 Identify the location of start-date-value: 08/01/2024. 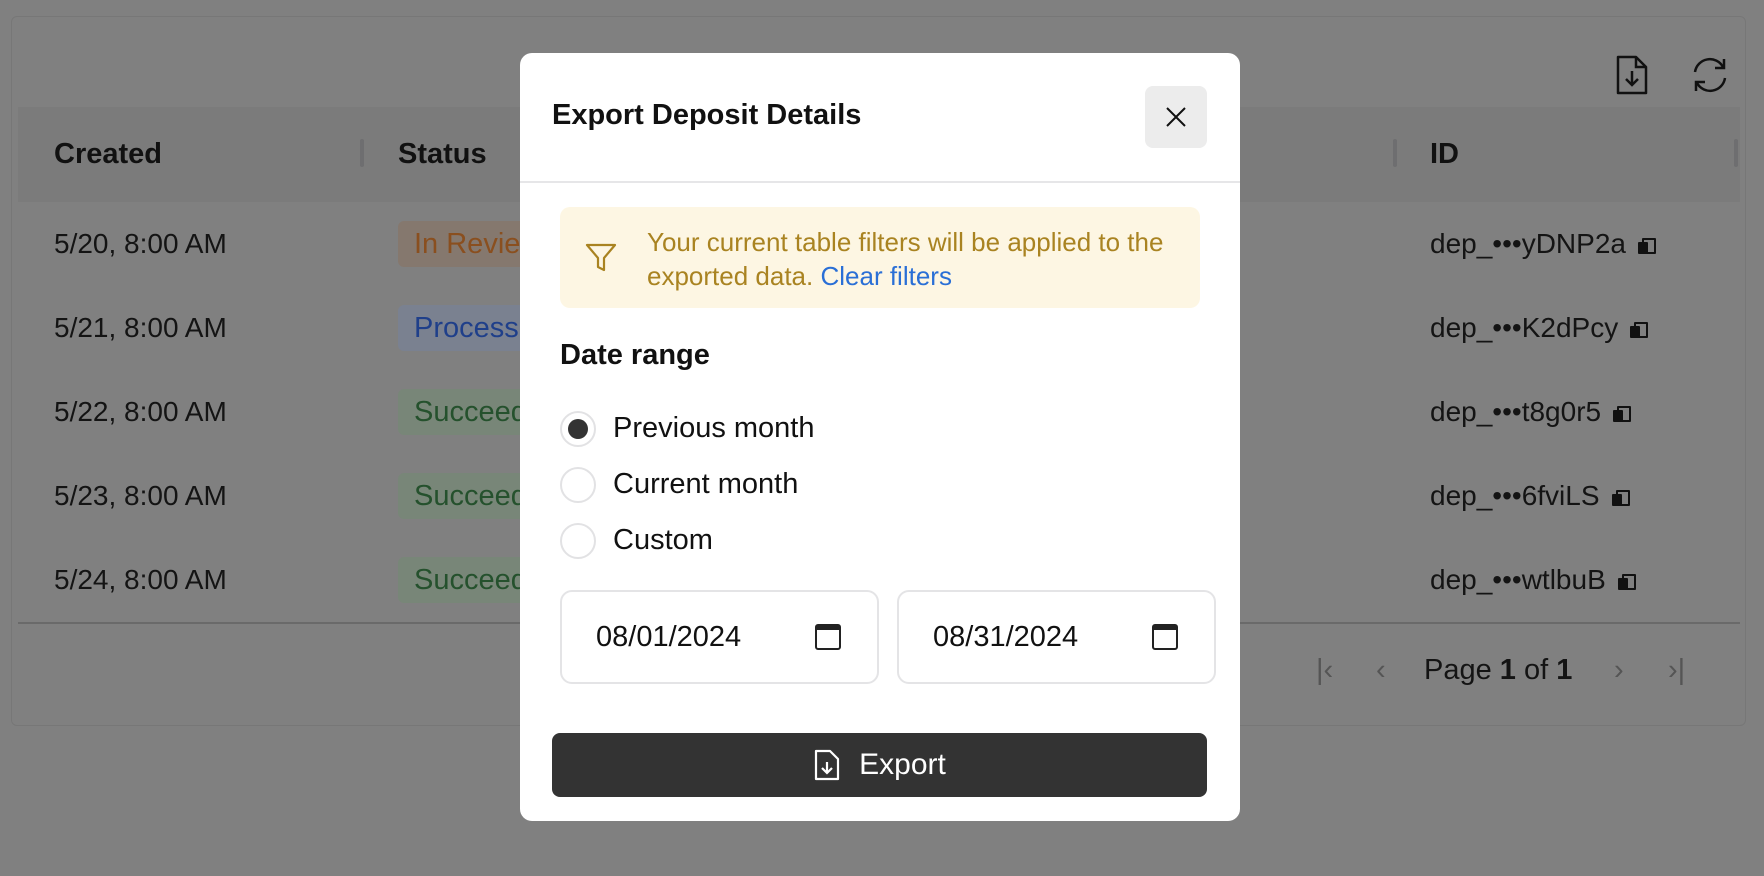
(669, 637).